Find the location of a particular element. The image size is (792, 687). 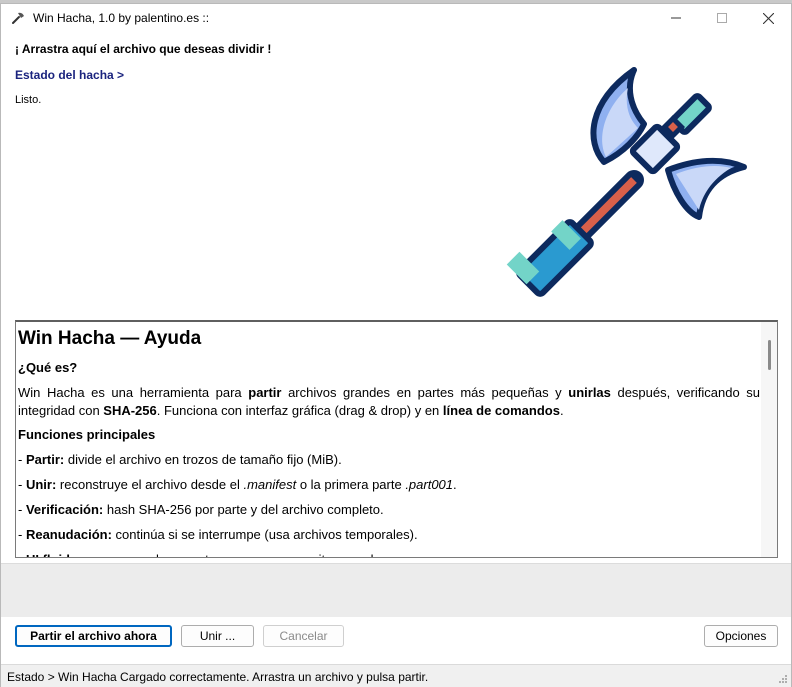

minimize-button is located at coordinates (676, 18).